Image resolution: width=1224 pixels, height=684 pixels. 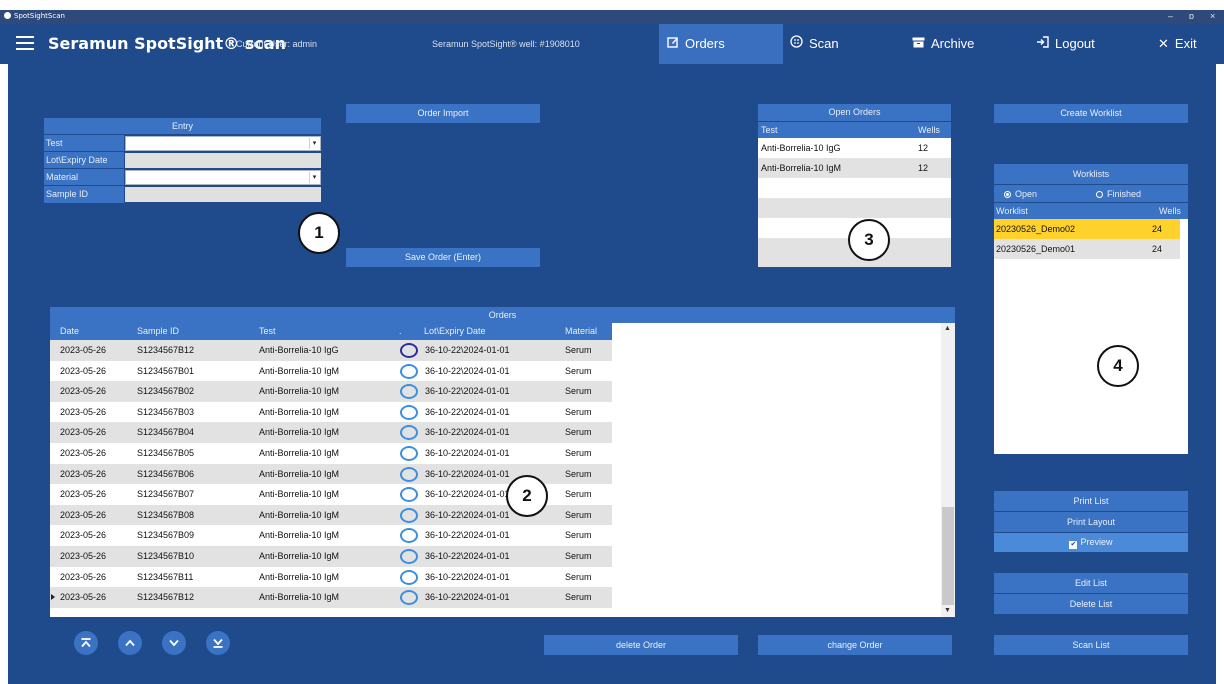 I want to click on worklist-filter: Open Finished, so click(x=1091, y=193).